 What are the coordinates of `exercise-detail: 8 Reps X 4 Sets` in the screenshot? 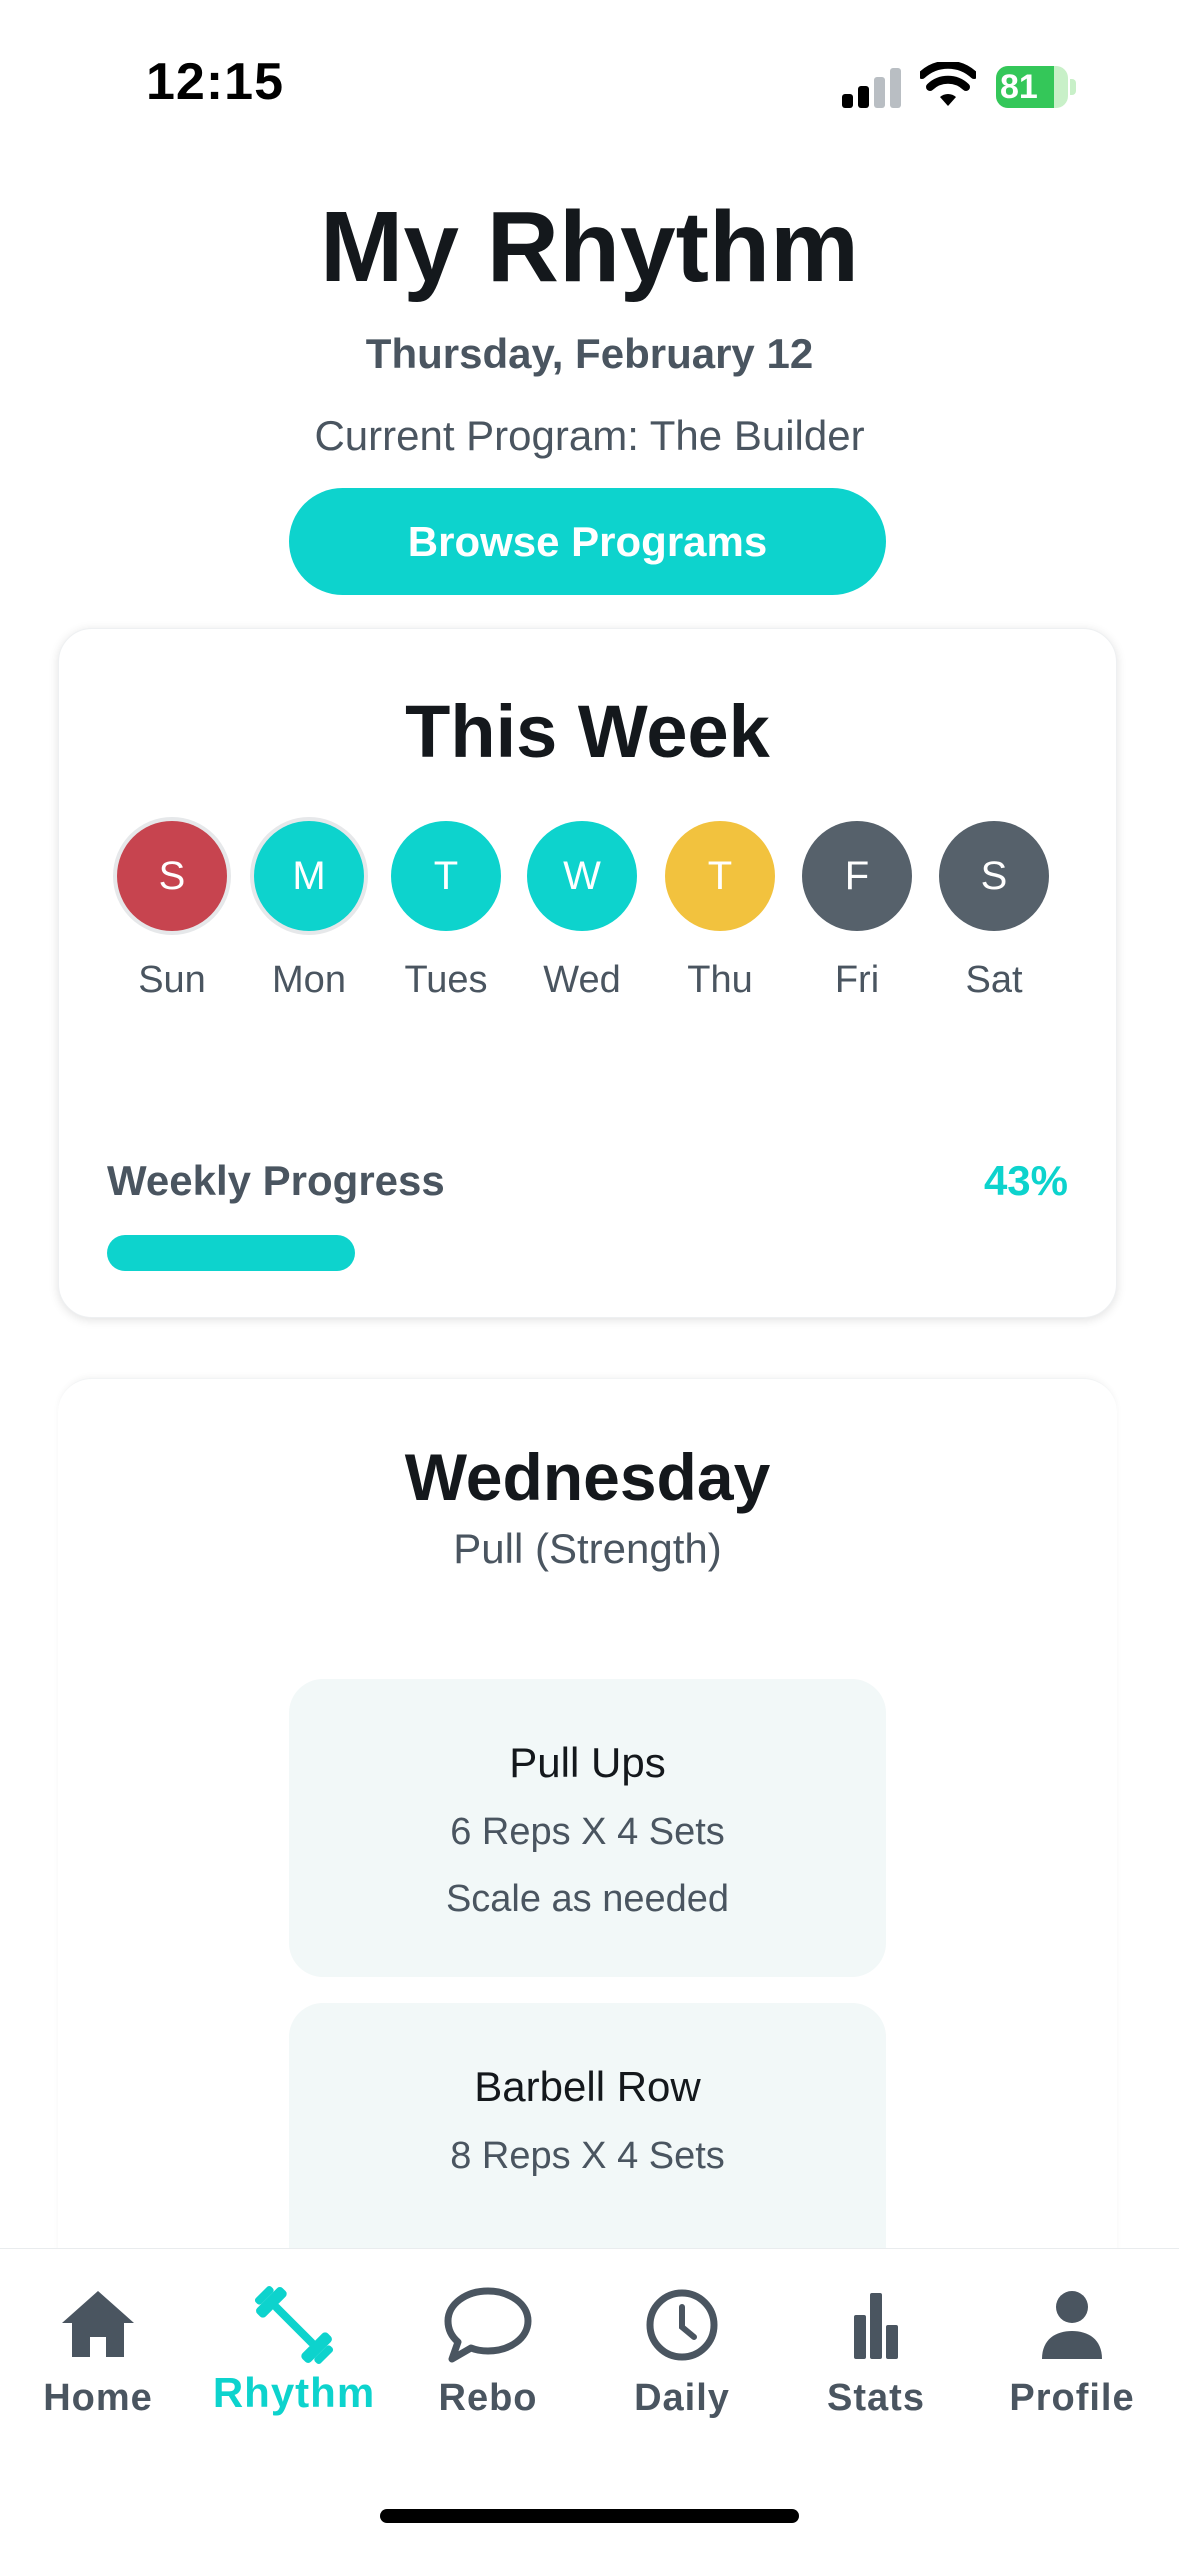 It's located at (587, 2156).